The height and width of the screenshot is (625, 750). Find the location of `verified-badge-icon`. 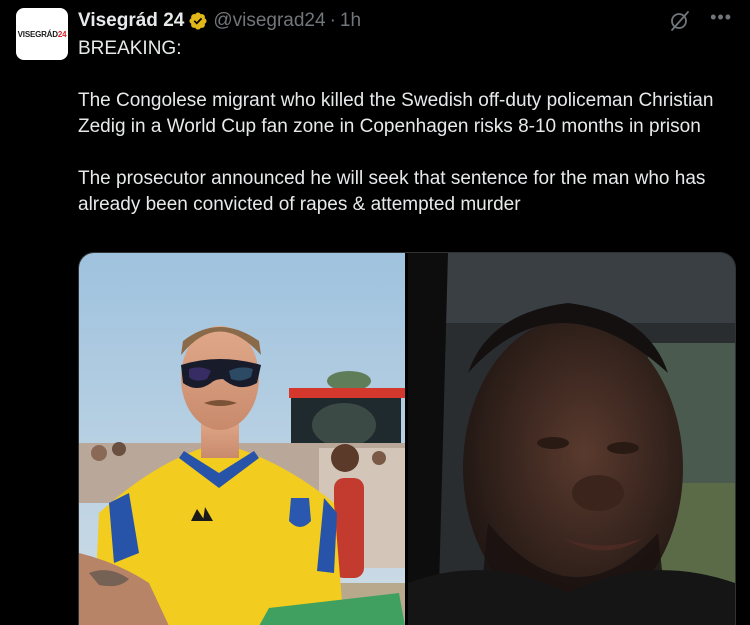

verified-badge-icon is located at coordinates (198, 21).